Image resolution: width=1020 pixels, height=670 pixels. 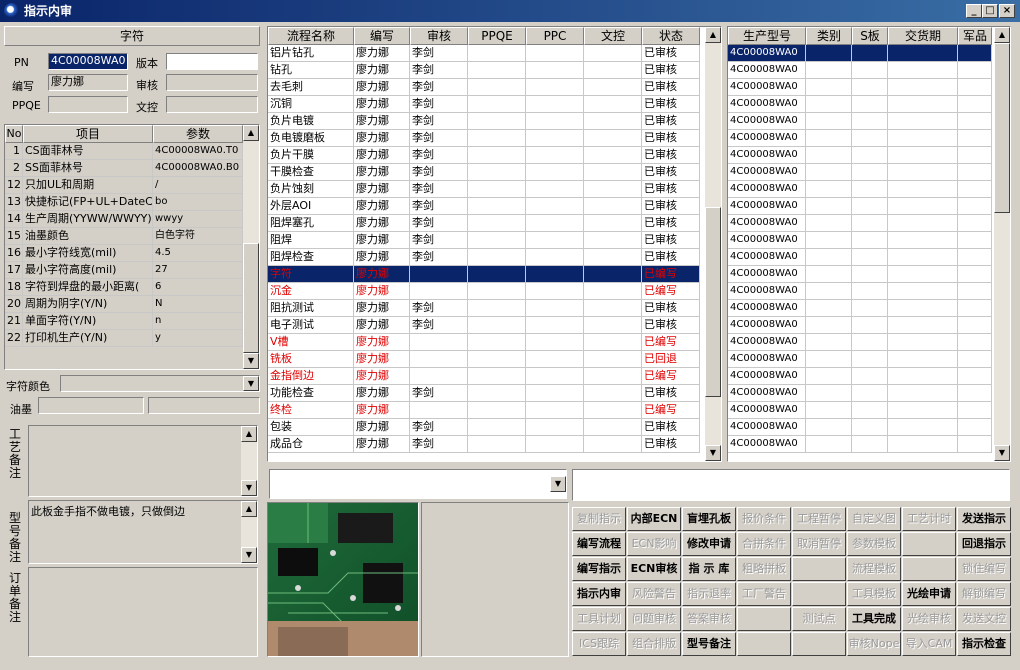 I want to click on action-button-4-1: 问题审核, so click(x=654, y=619).